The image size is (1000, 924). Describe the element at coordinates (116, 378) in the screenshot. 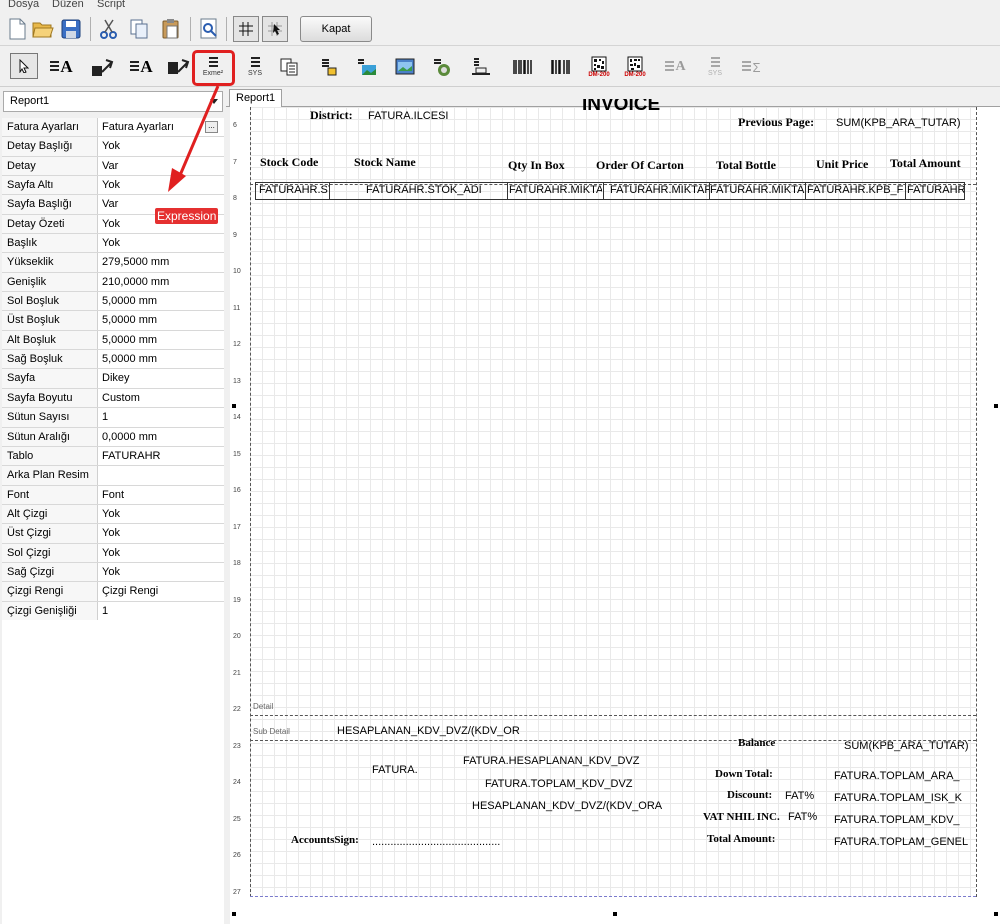

I see `property-value: Dikey` at that location.